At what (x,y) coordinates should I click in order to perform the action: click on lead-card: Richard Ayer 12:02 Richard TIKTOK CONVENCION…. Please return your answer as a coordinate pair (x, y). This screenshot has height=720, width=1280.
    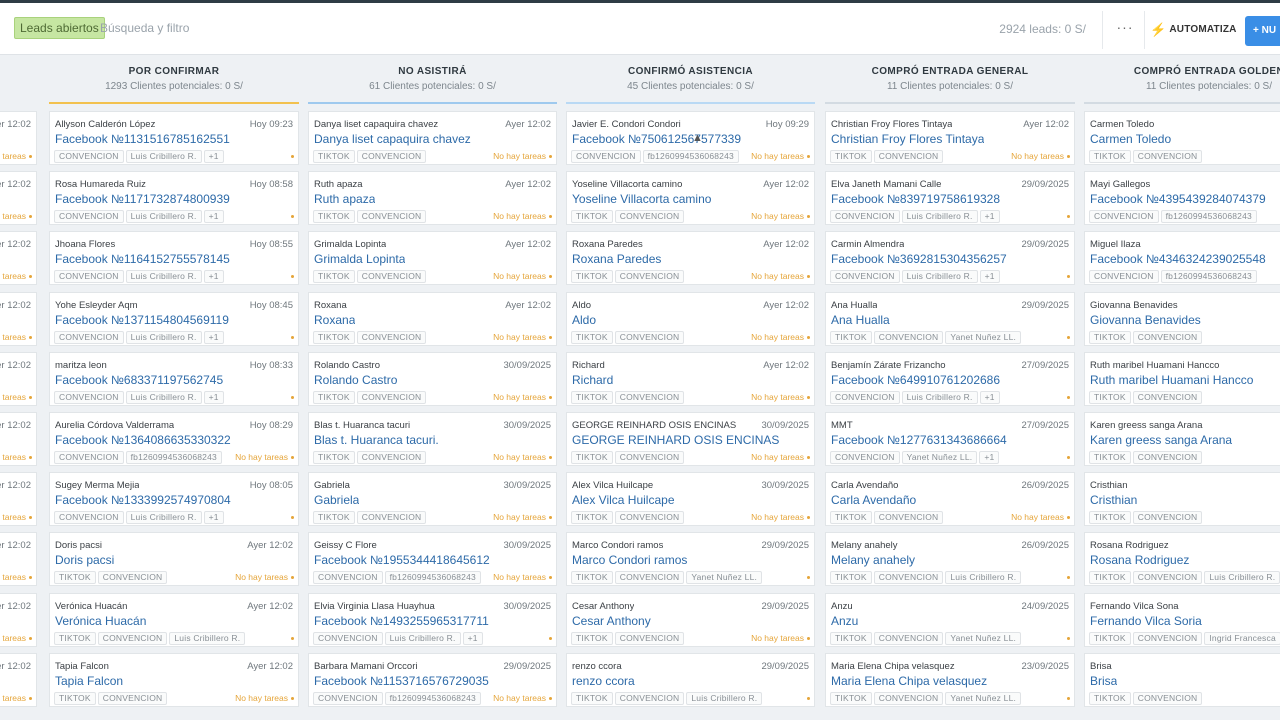
    Looking at the image, I should click on (690, 378).